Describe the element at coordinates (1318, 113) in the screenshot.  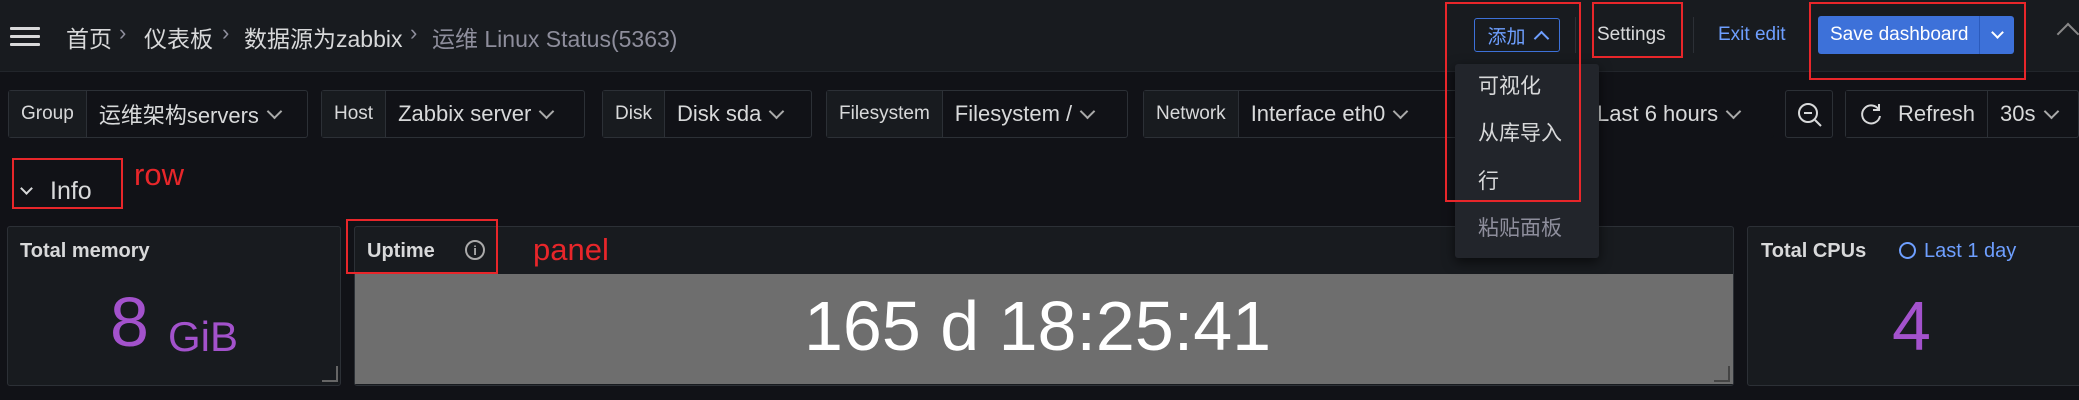
I see `variable-value: Interface eth0` at that location.